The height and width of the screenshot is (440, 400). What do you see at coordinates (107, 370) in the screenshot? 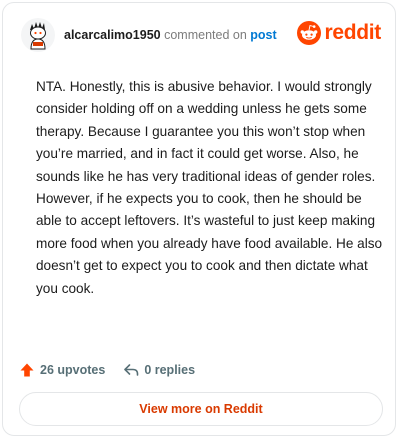
I see `comment-footer: 26 upvotes 0 replies` at bounding box center [107, 370].